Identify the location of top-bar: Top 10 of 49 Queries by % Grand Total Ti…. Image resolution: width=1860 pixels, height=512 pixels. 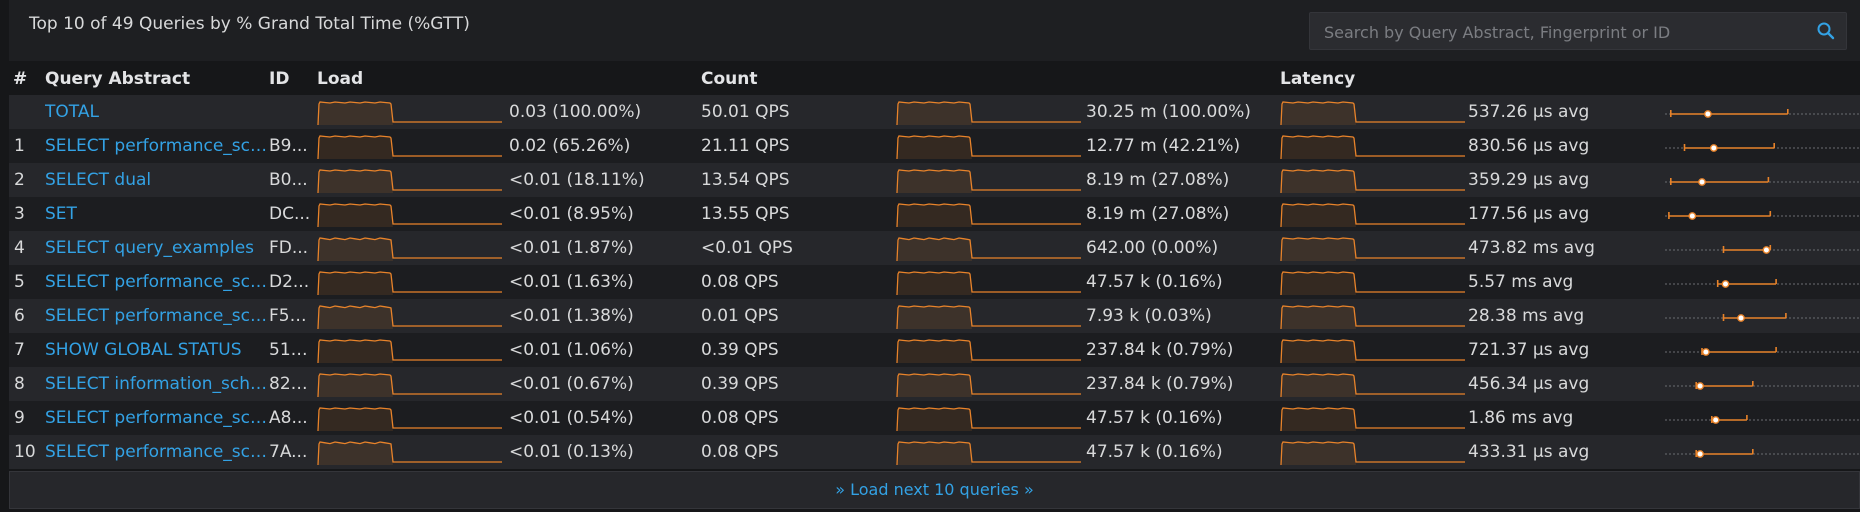
(934, 30).